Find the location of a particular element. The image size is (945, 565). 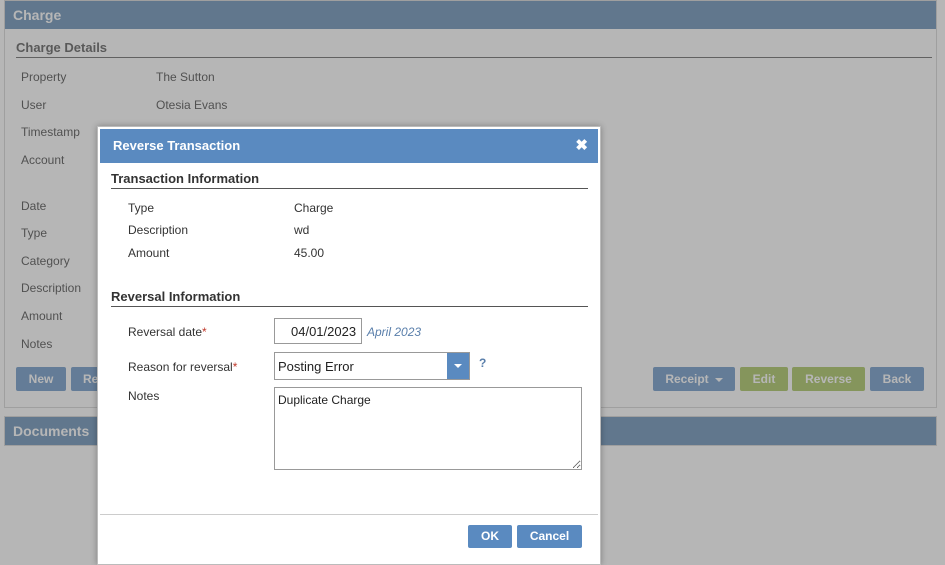

cancel-button: Cancel is located at coordinates (549, 536).